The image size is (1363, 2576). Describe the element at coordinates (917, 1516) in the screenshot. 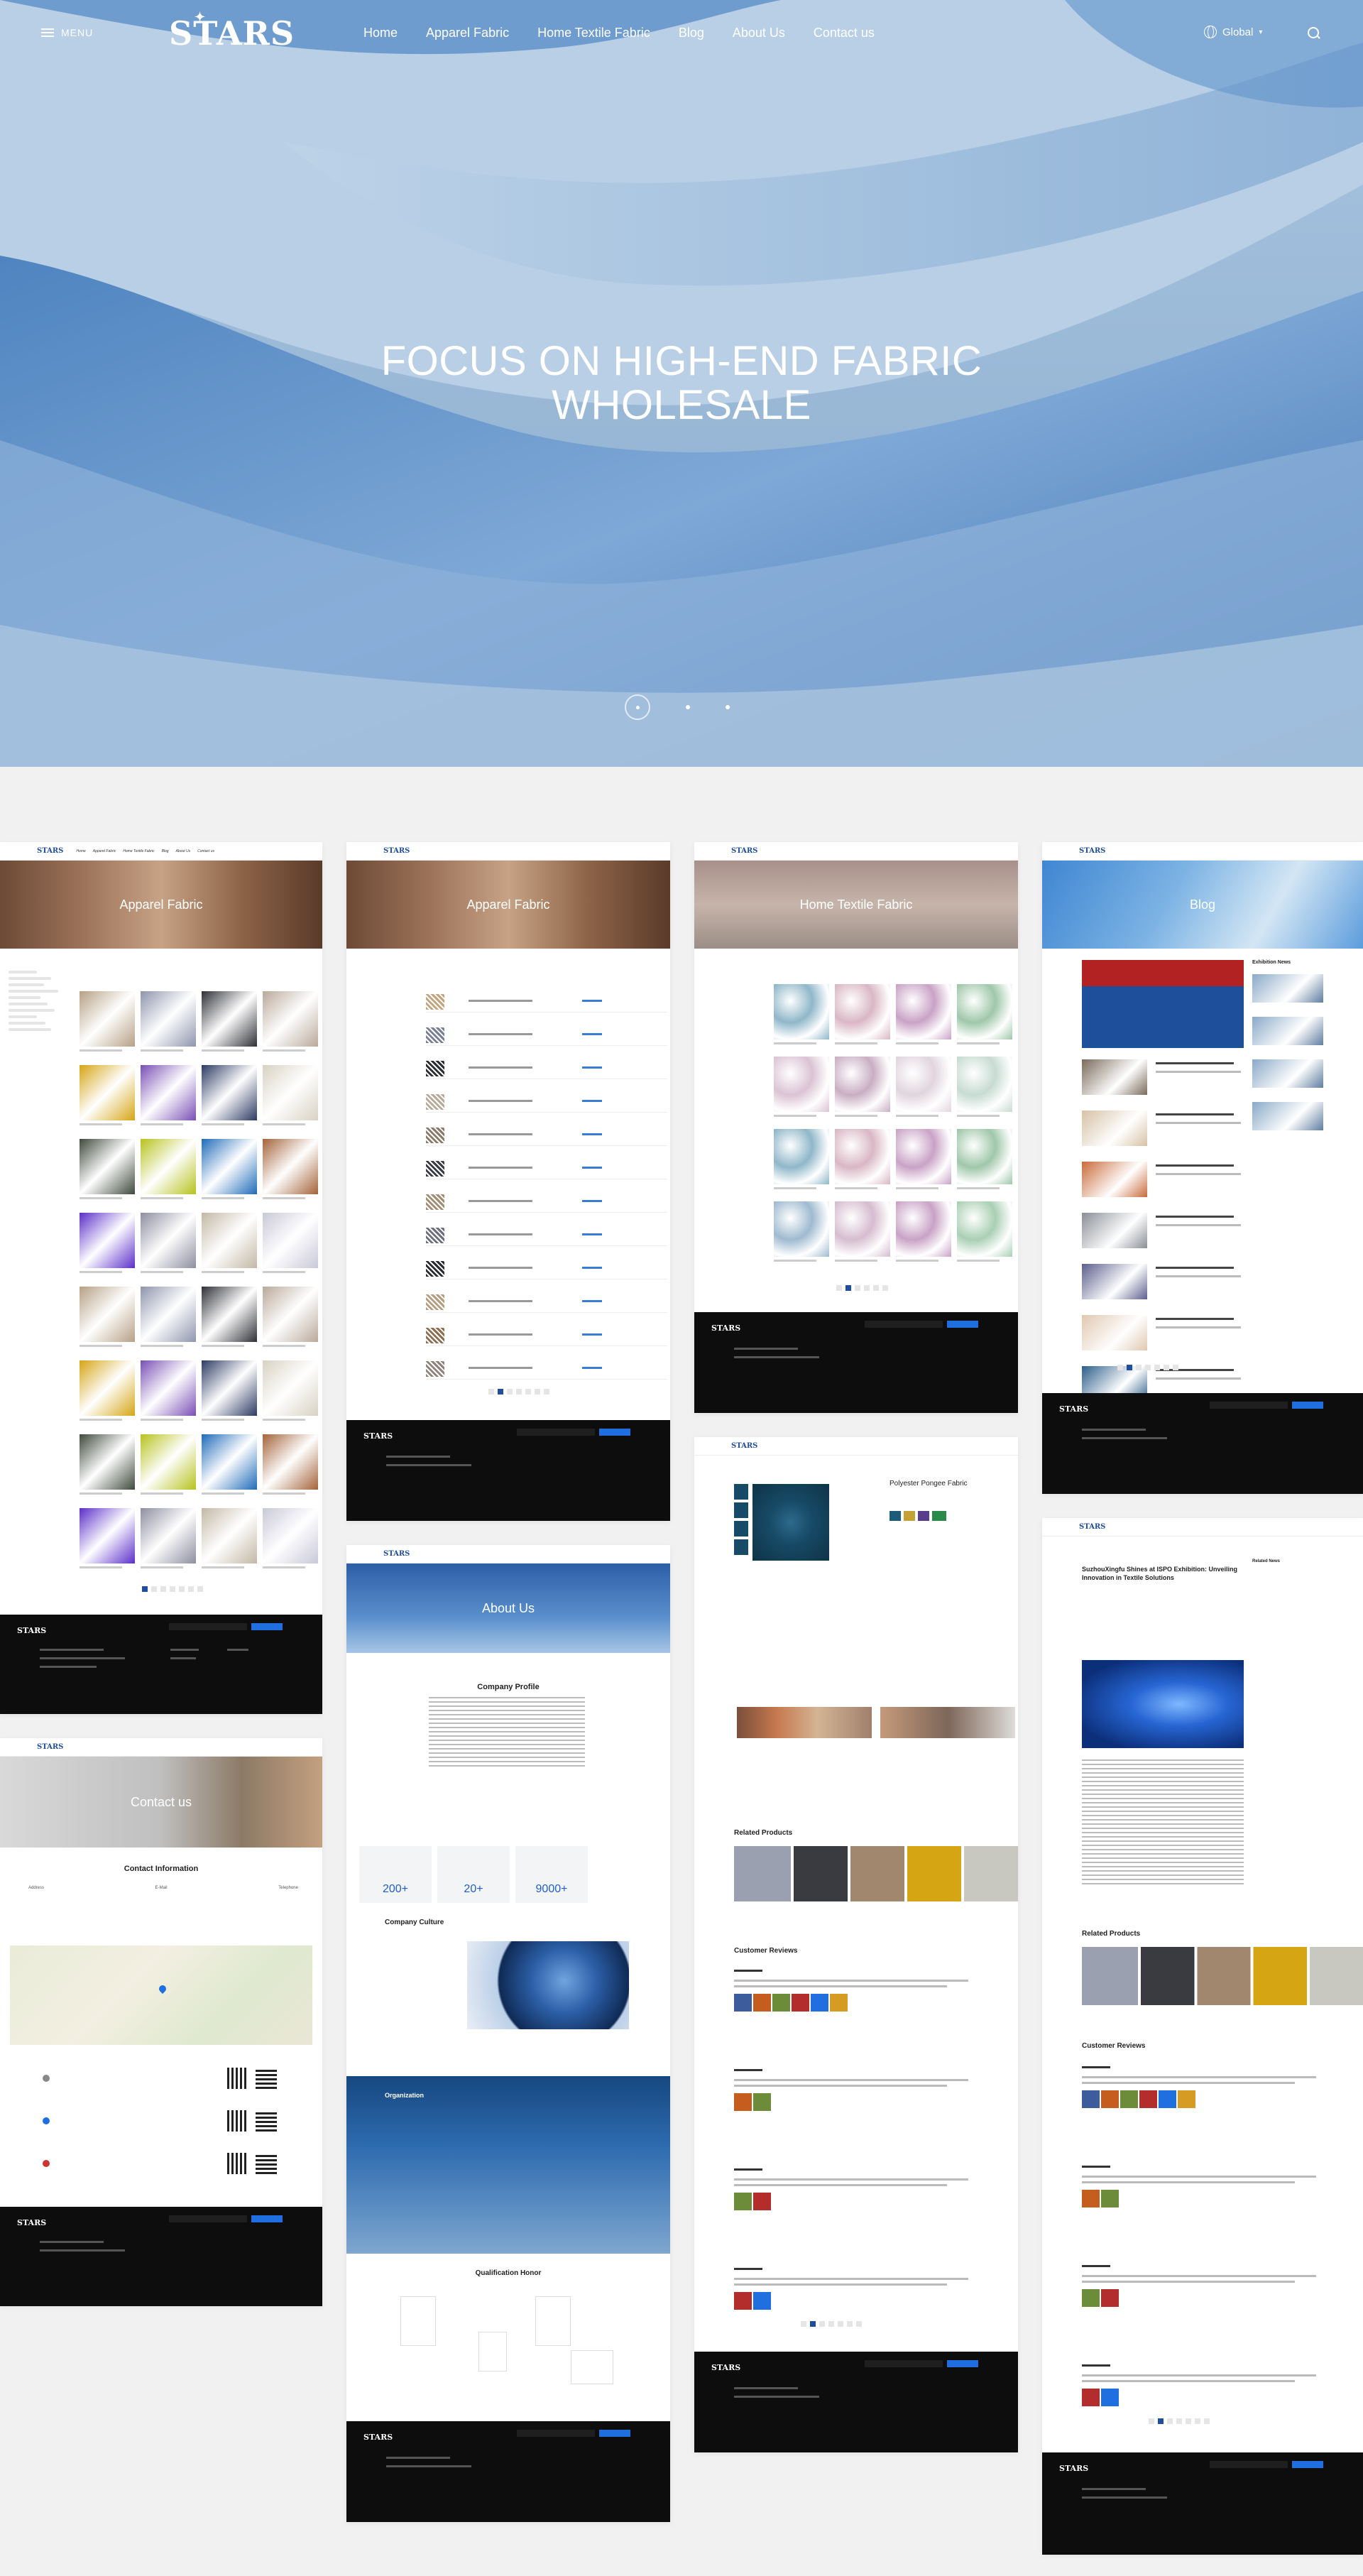

I see `color-swatches` at that location.